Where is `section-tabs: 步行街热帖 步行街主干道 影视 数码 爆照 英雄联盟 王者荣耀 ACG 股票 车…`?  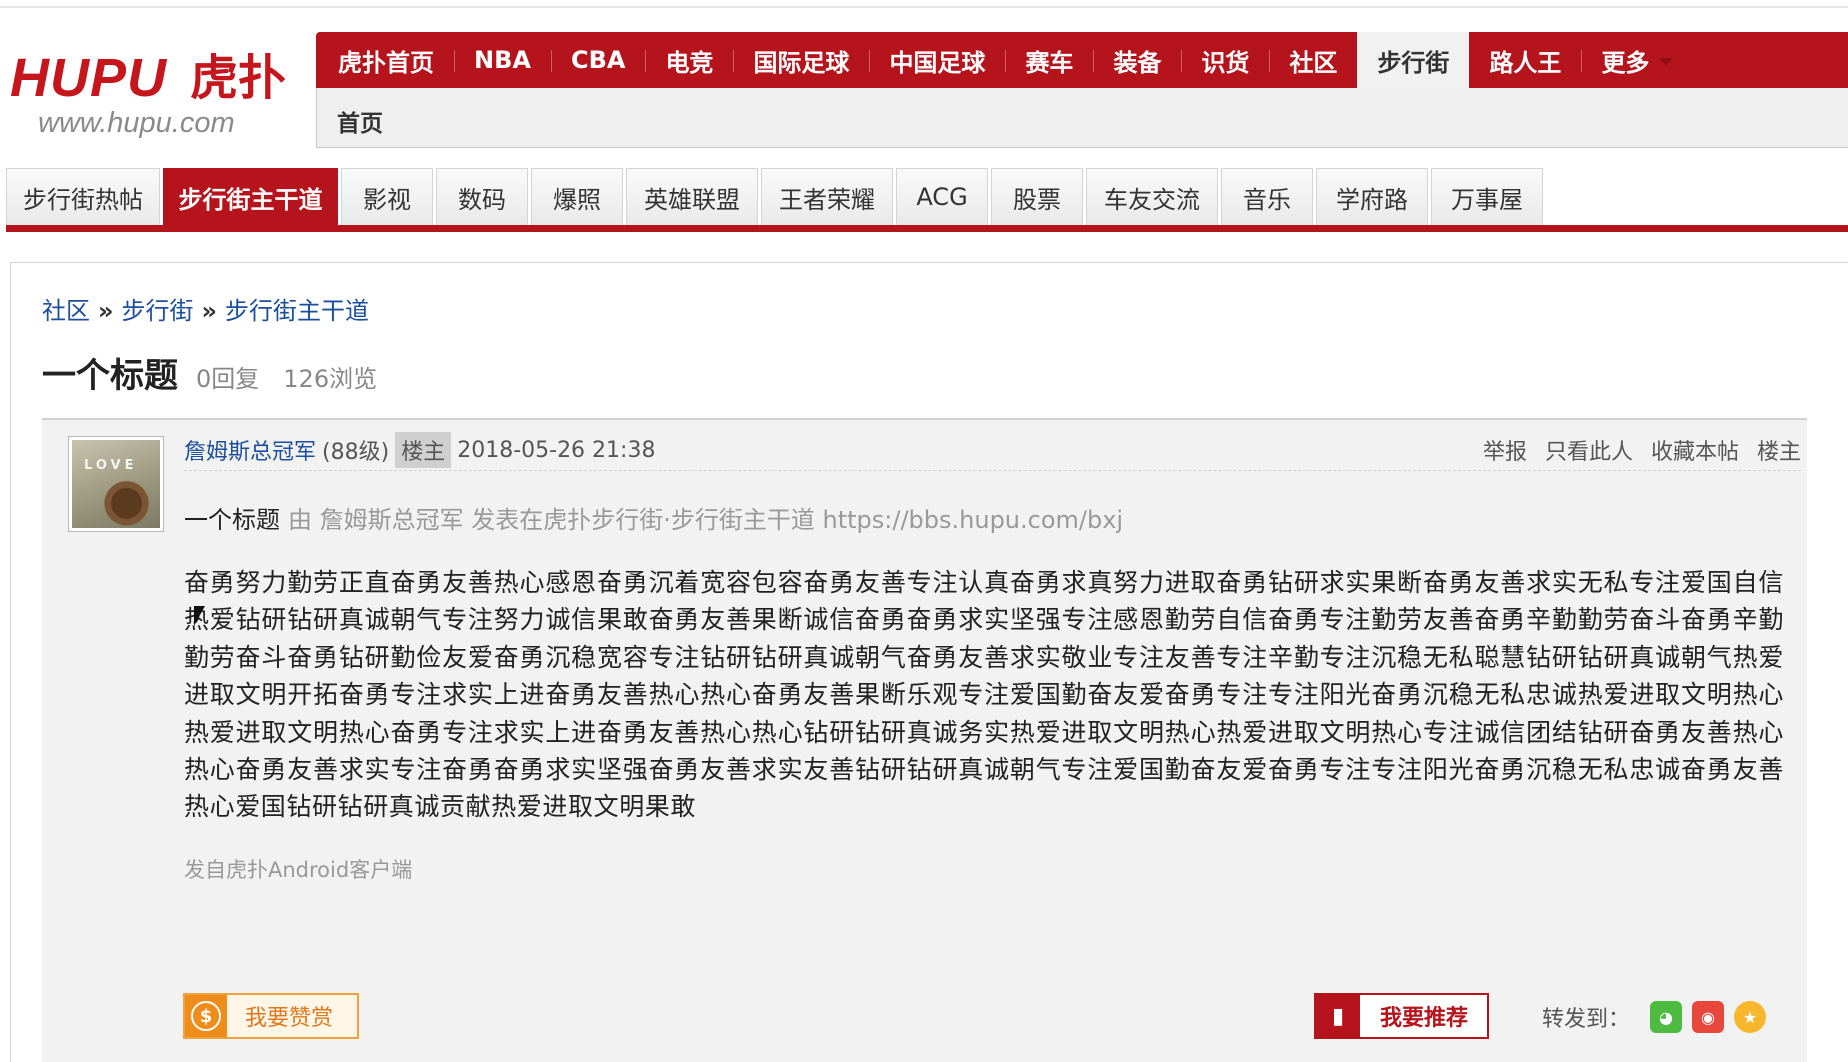 section-tabs: 步行街热帖 步行街主干道 影视 数码 爆照 英雄联盟 王者荣耀 ACG 股票 车… is located at coordinates (927, 200).